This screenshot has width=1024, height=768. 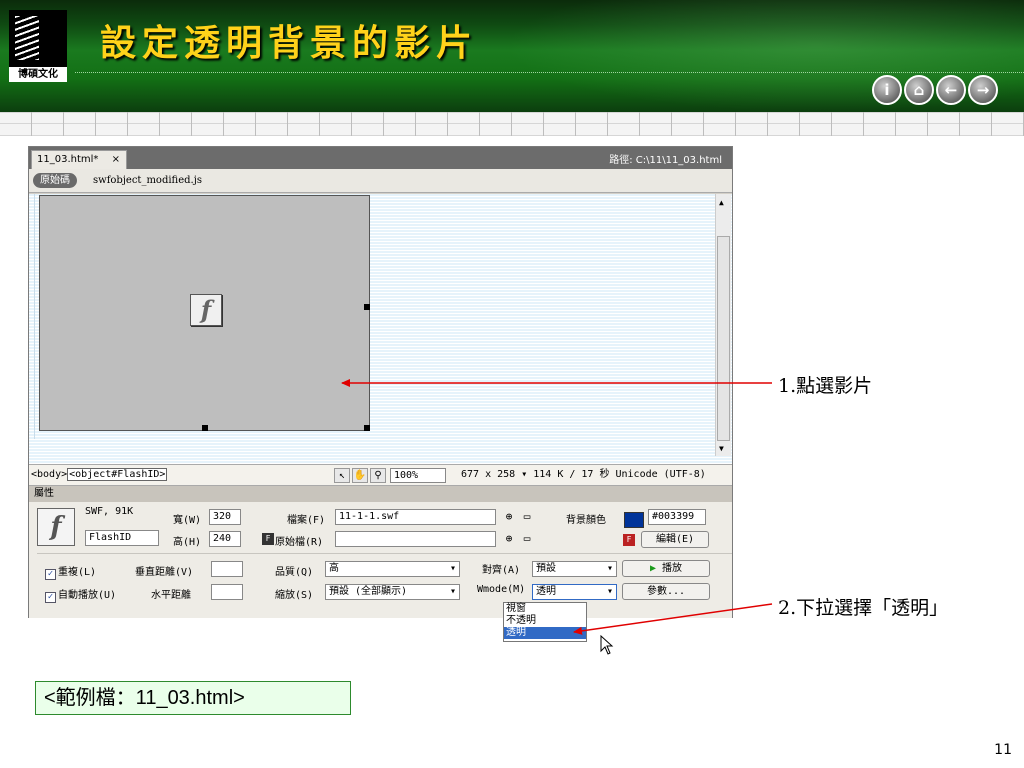 What do you see at coordinates (116, 160) in the screenshot?
I see `close-icon: ×` at bounding box center [116, 160].